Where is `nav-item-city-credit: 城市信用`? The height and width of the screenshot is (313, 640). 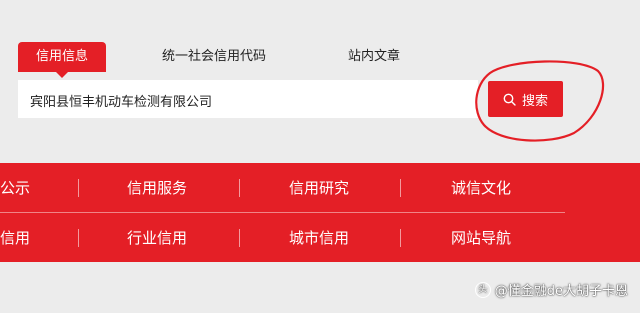
nav-item-city-credit: 城市信用 is located at coordinates (319, 237).